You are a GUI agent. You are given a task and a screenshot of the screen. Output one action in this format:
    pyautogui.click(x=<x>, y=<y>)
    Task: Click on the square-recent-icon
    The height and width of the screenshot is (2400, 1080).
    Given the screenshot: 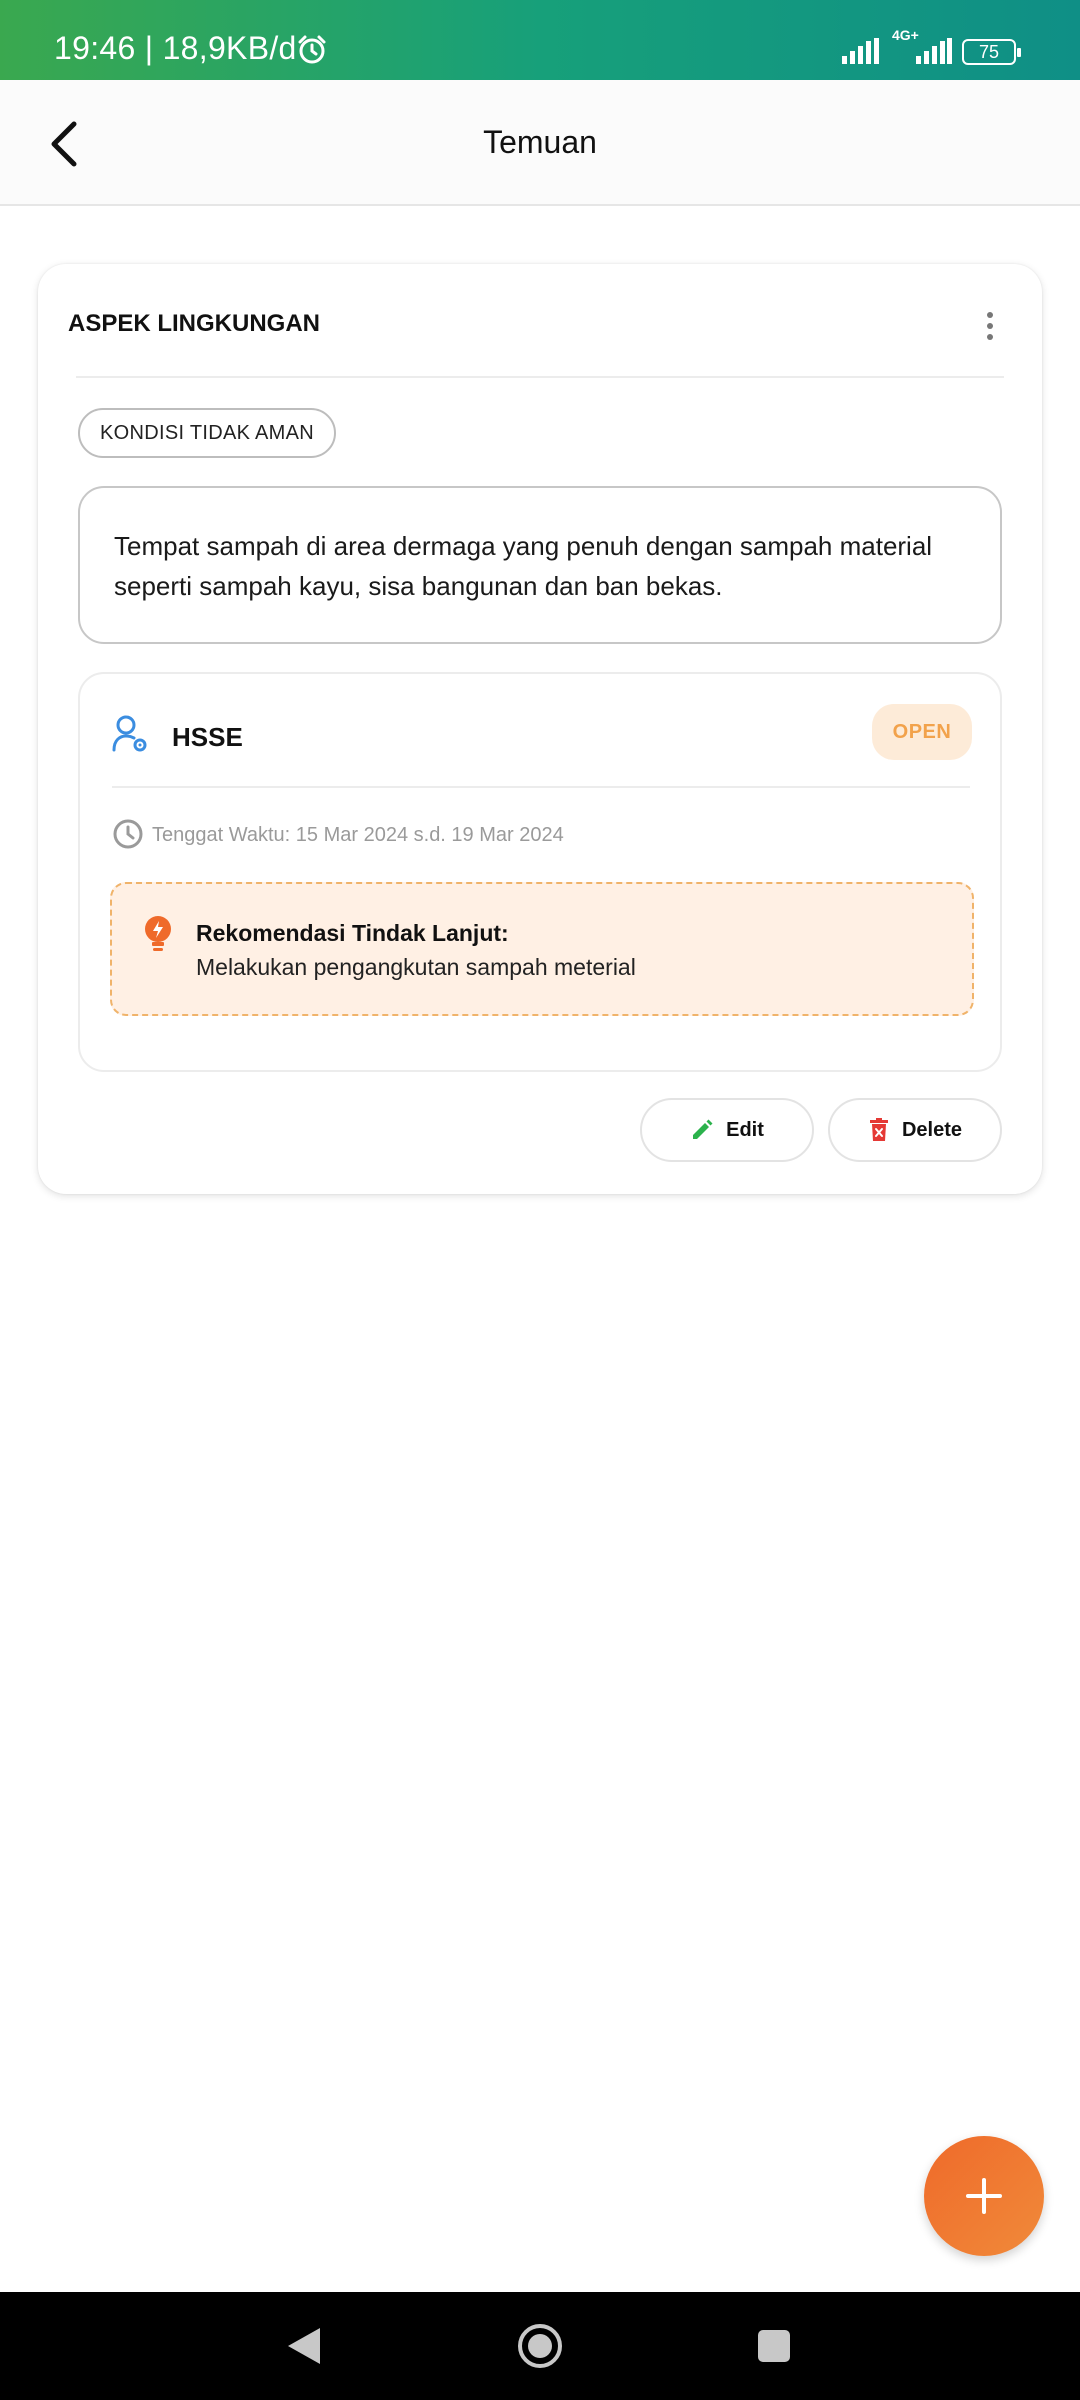 What is the action you would take?
    pyautogui.click(x=774, y=2346)
    